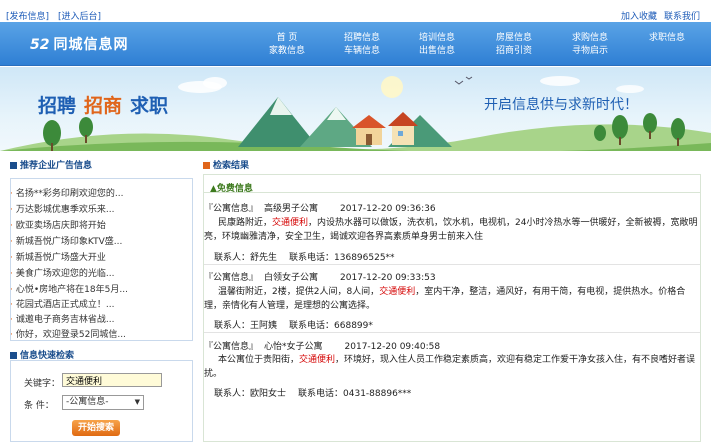 The width and height of the screenshot is (711, 447). Describe the element at coordinates (437, 38) in the screenshot. I see `nav-training: 培训信息` at that location.